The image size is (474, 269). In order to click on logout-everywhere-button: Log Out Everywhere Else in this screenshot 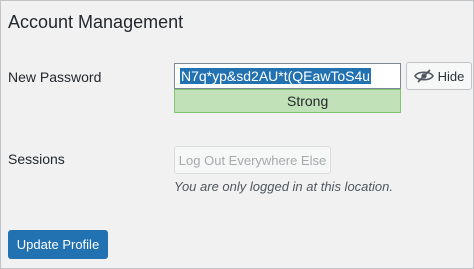, I will do `click(252, 160)`.